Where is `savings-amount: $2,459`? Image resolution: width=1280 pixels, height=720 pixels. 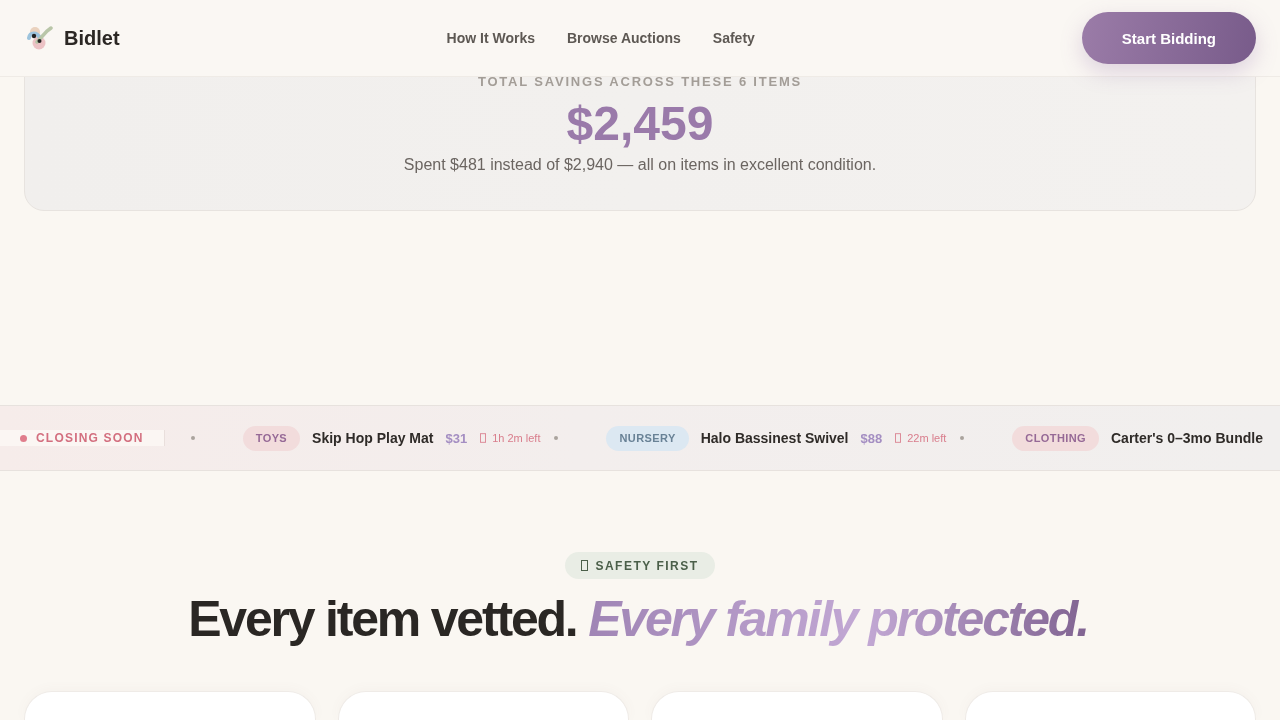 savings-amount: $2,459 is located at coordinates (640, 124).